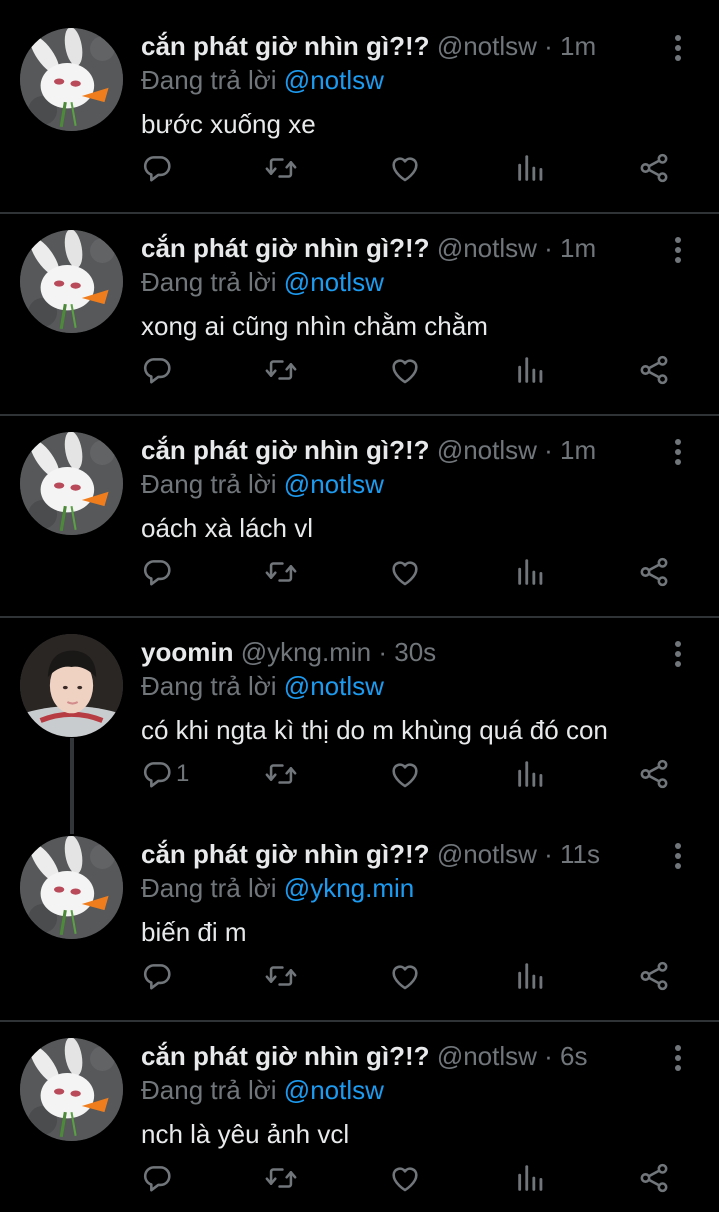 The height and width of the screenshot is (1212, 719). I want to click on tweet-timestamp: 11s, so click(580, 854).